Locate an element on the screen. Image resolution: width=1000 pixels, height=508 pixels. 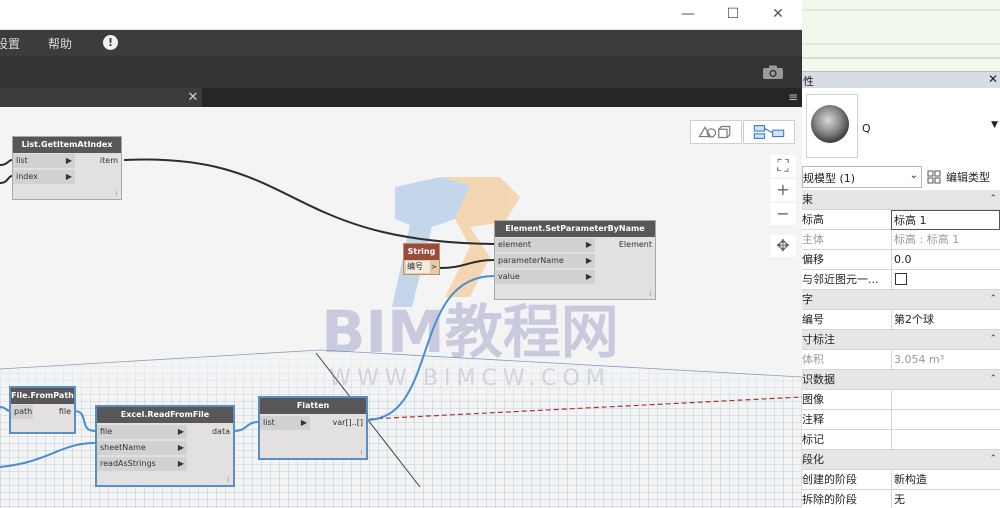
view-grid-lines is located at coordinates (901, 34).